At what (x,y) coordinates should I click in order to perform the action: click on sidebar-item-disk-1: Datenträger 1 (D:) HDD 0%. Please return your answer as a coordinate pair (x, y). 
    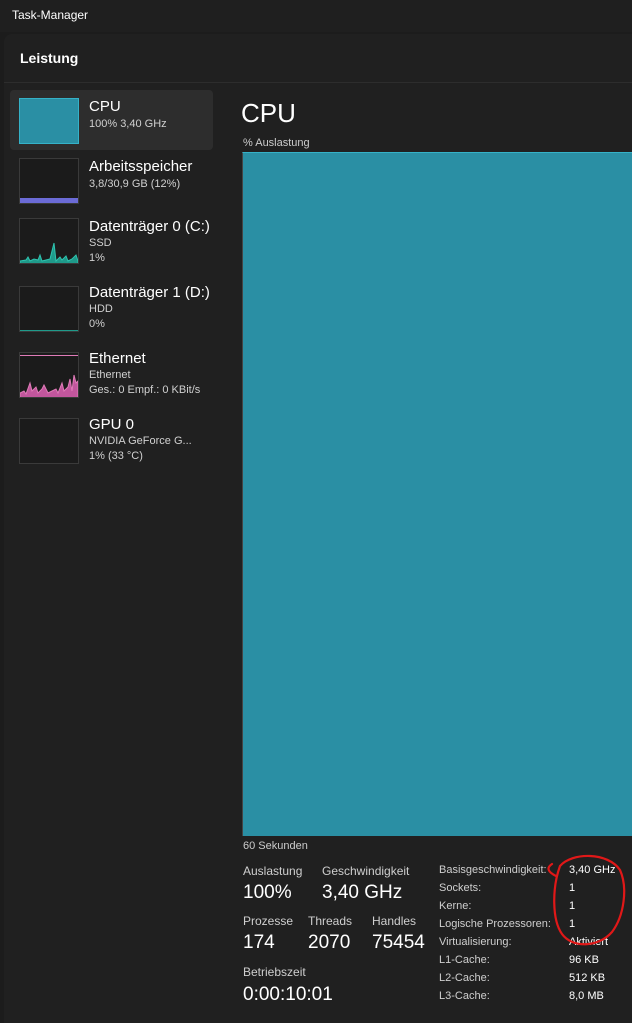
    Looking at the image, I should click on (111, 312).